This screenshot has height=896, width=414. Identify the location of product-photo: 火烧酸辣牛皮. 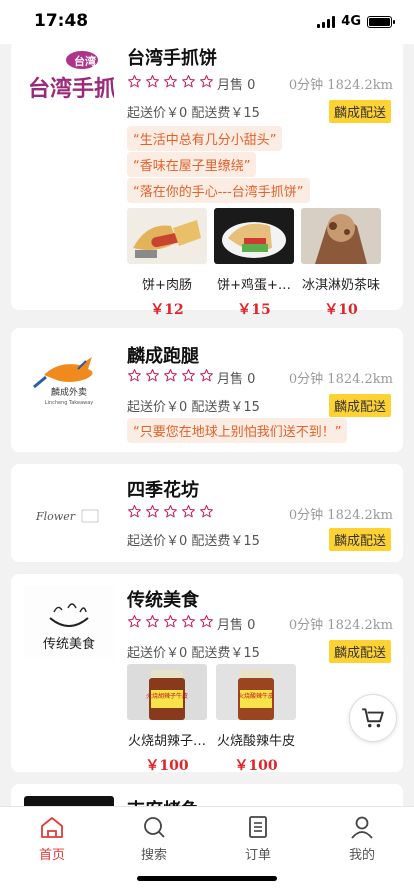
(256, 692).